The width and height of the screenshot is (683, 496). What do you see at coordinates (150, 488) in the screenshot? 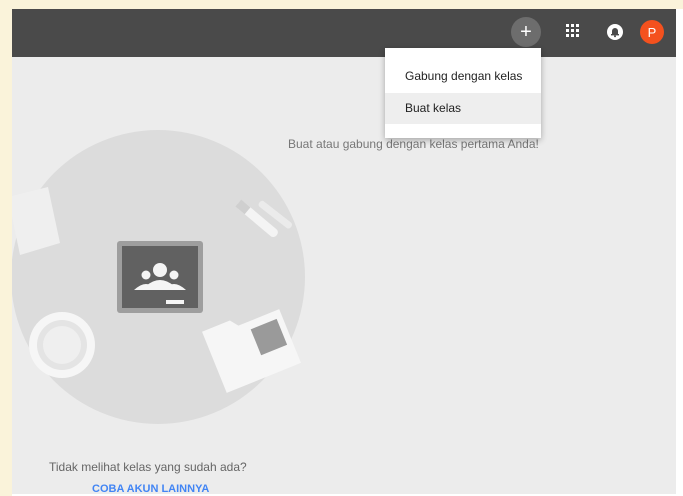
I see `try-other-account-link: COBA AKUN LAINNYA` at bounding box center [150, 488].